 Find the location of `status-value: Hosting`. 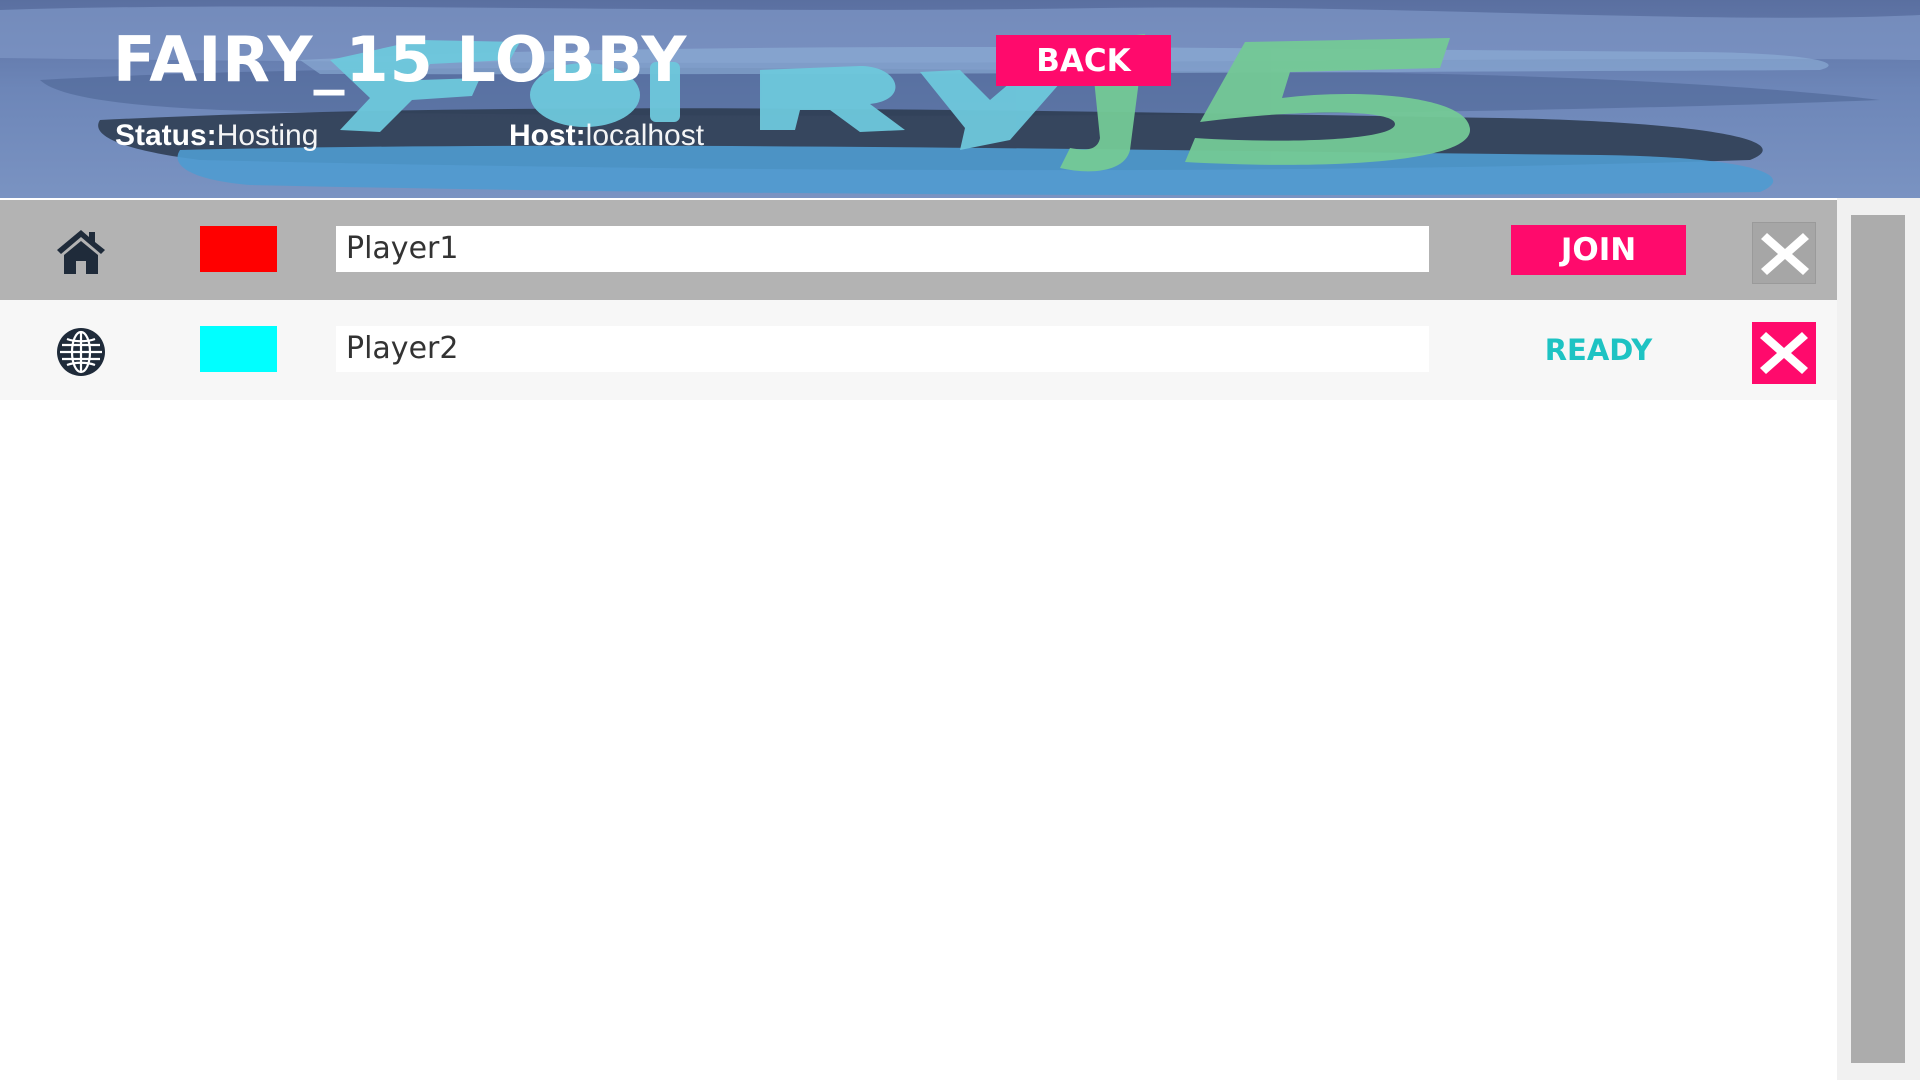

status-value: Hosting is located at coordinates (267, 135).